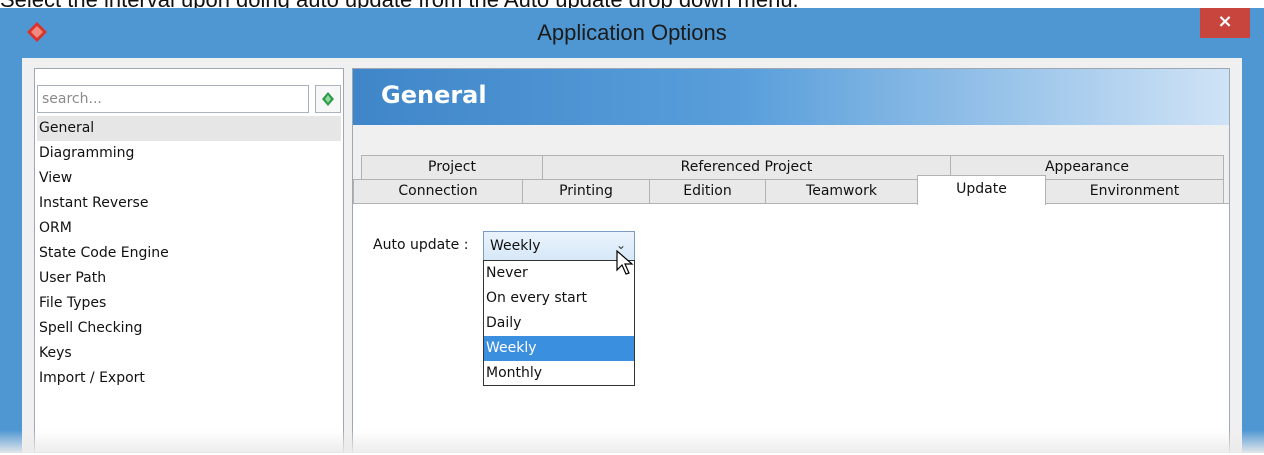 Image resolution: width=1264 pixels, height=455 pixels. Describe the element at coordinates (707, 191) in the screenshot. I see `tab-edition: Edition` at that location.